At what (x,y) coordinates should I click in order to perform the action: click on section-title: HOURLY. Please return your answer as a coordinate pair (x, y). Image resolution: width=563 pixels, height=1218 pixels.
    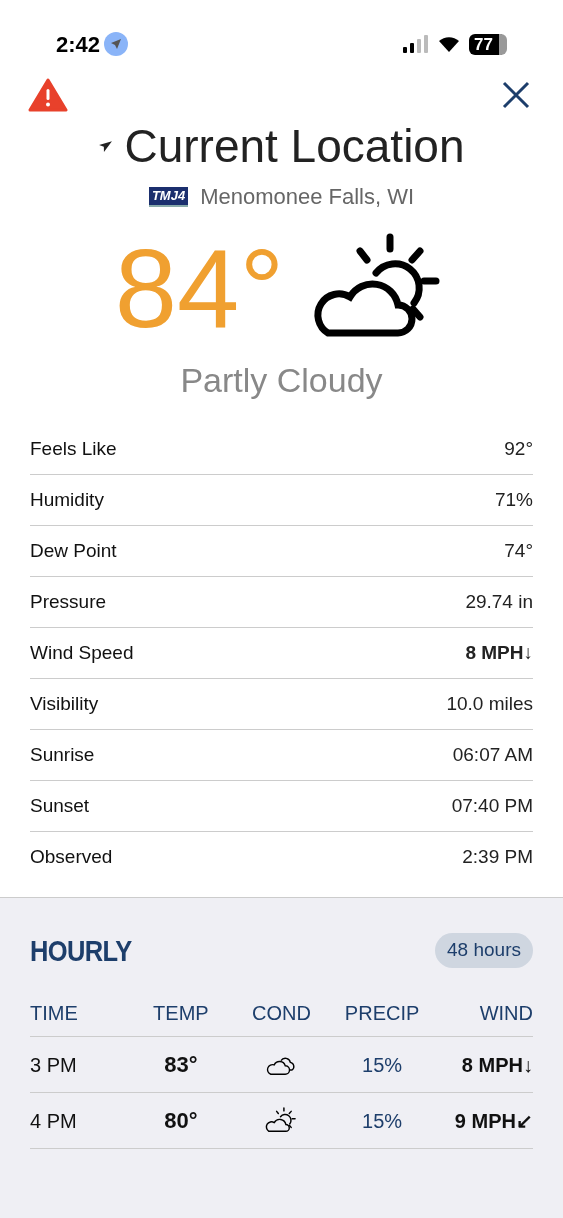
    Looking at the image, I should click on (81, 951).